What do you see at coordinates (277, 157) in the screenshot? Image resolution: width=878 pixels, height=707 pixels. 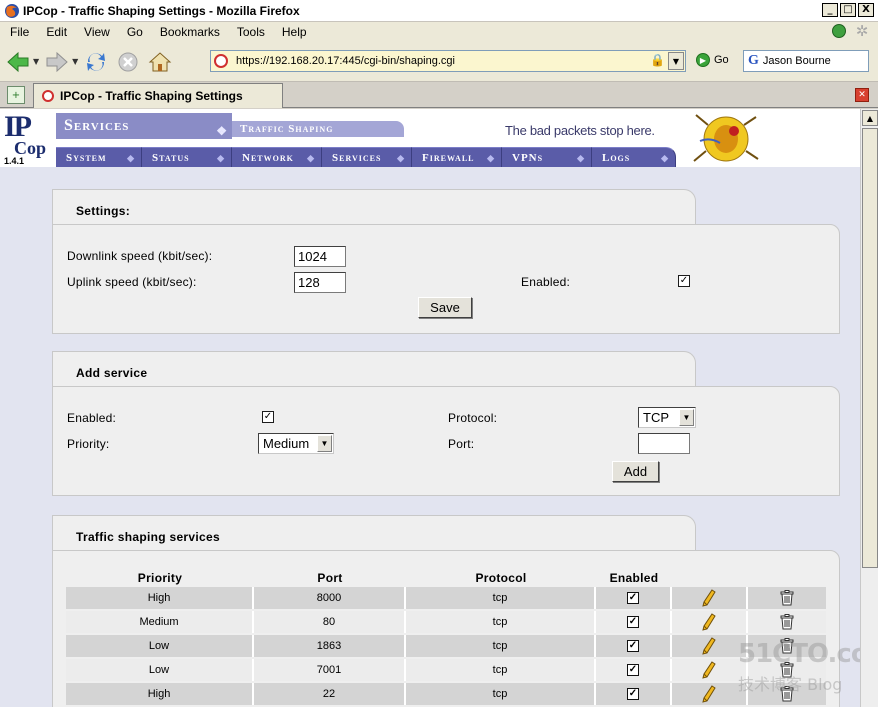 I see `nav-network: Network ◆` at bounding box center [277, 157].